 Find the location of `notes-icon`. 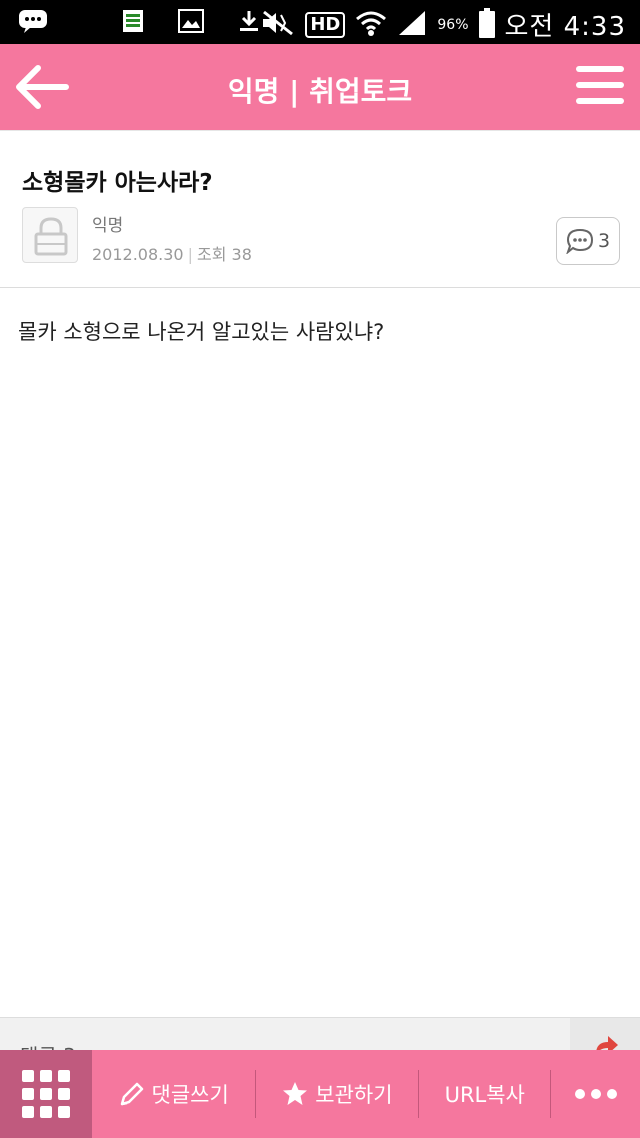

notes-icon is located at coordinates (133, 23).